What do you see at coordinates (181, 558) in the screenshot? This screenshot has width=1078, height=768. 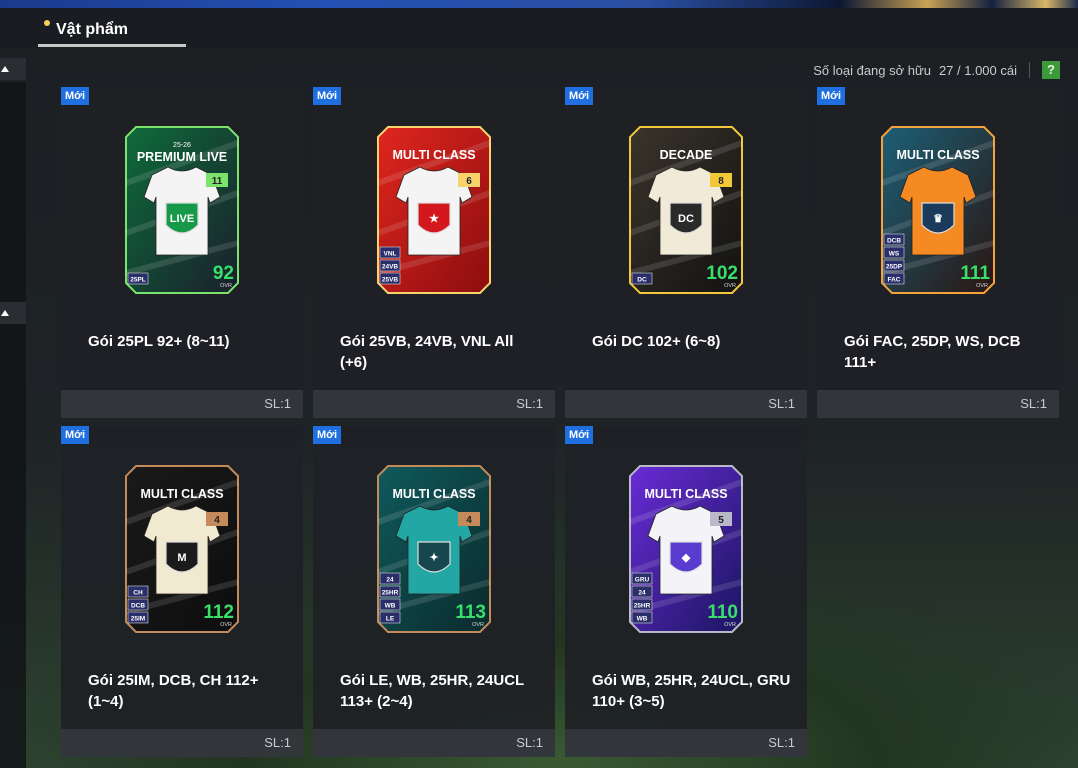 I see `card-crest: M` at bounding box center [181, 558].